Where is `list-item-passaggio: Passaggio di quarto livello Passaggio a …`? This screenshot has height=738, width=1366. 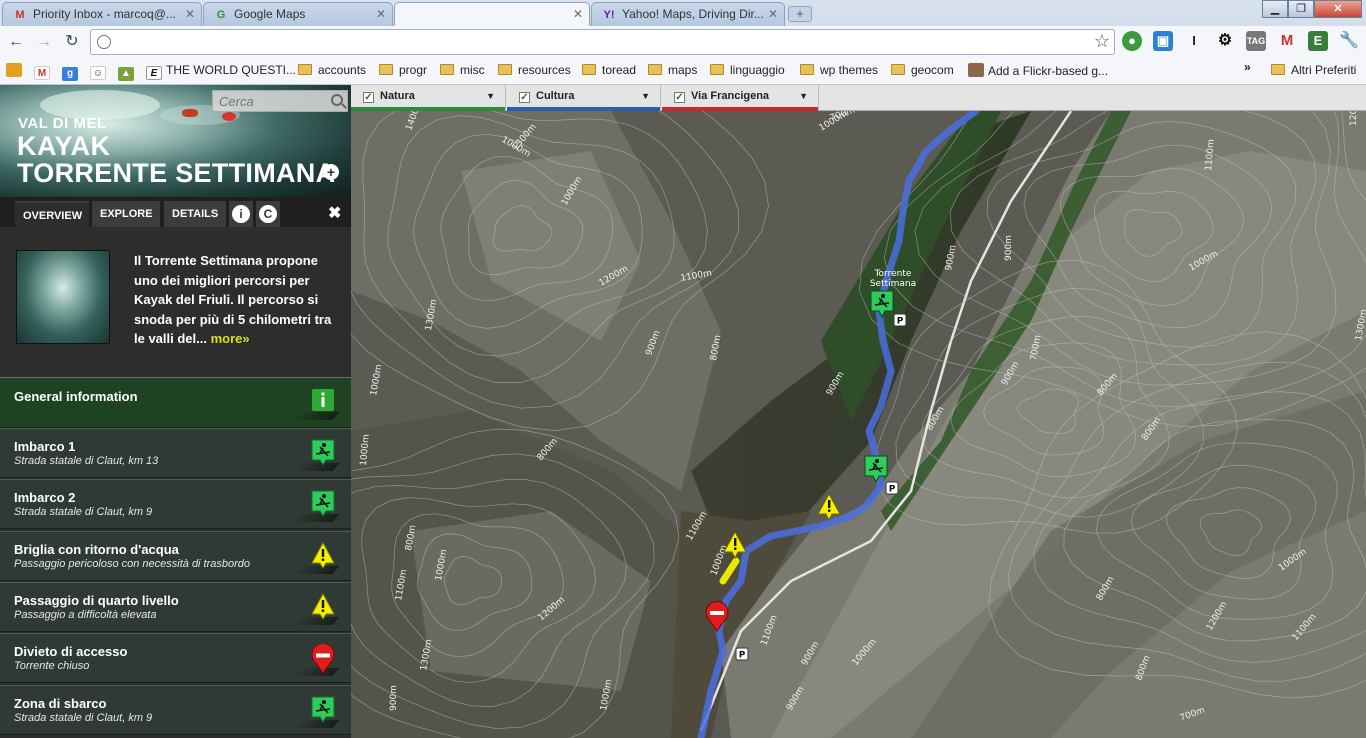
list-item-passaggio: Passaggio di quarto livello Passaggio a … is located at coordinates (175, 607).